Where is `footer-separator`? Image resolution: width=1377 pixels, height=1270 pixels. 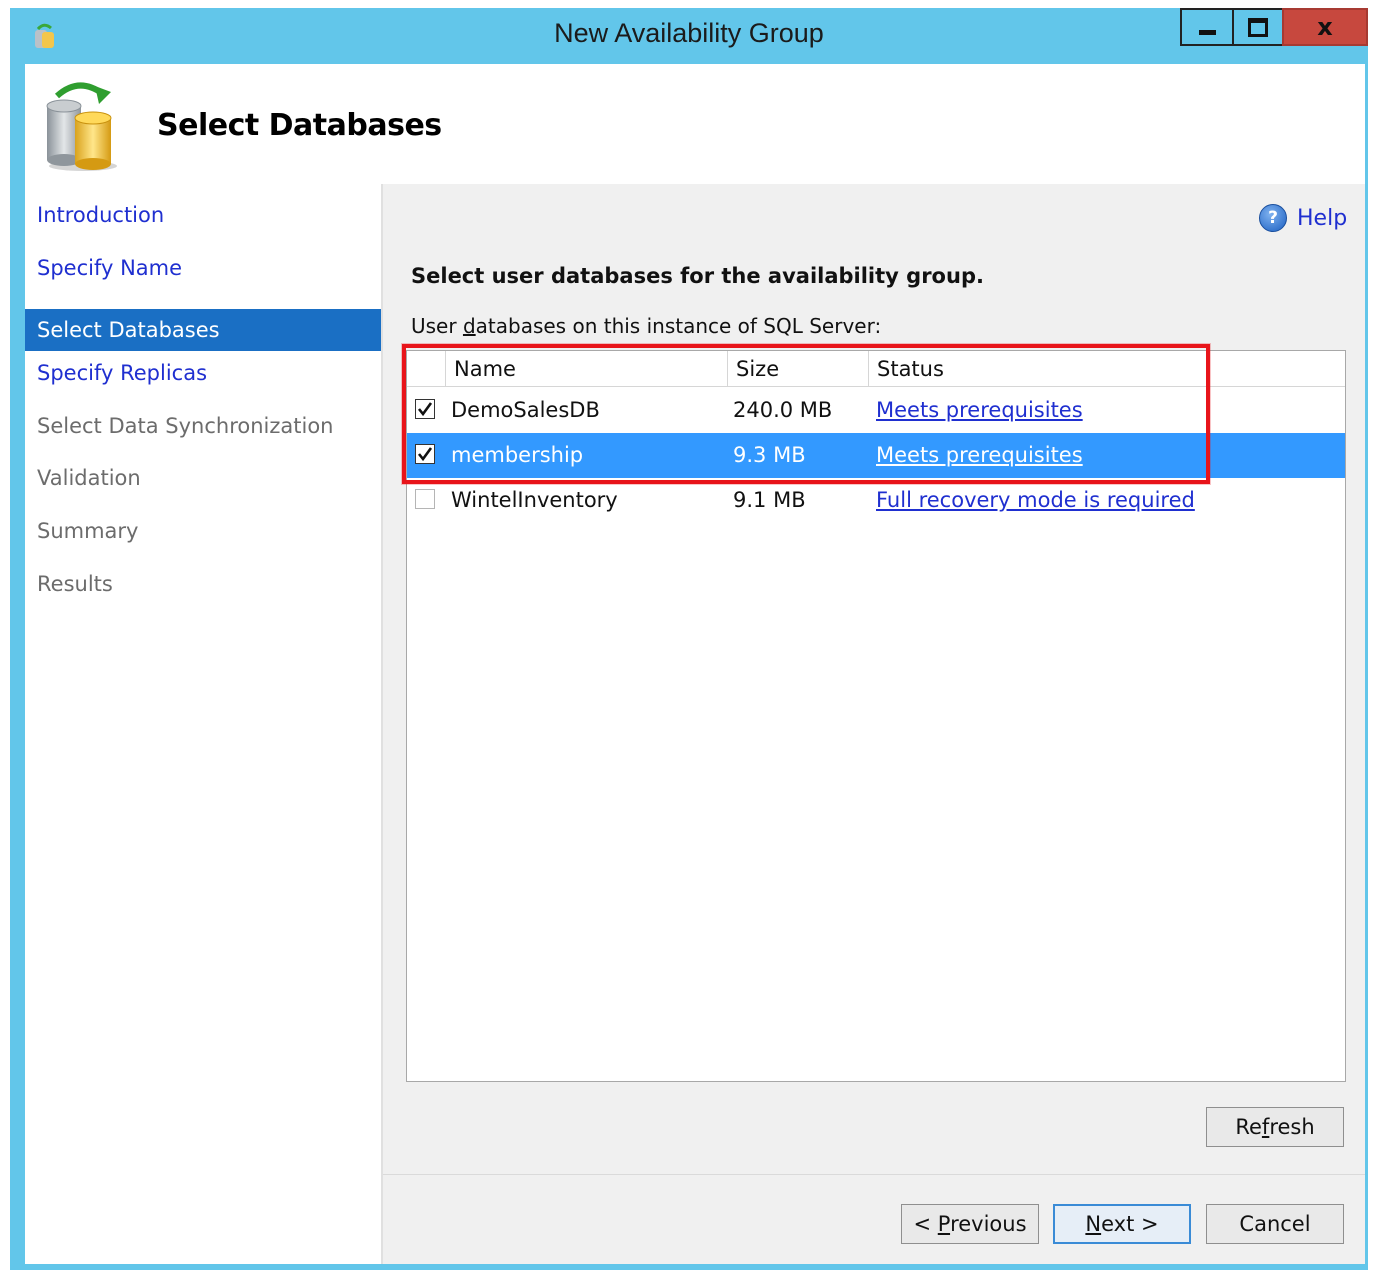 footer-separator is located at coordinates (874, 1174).